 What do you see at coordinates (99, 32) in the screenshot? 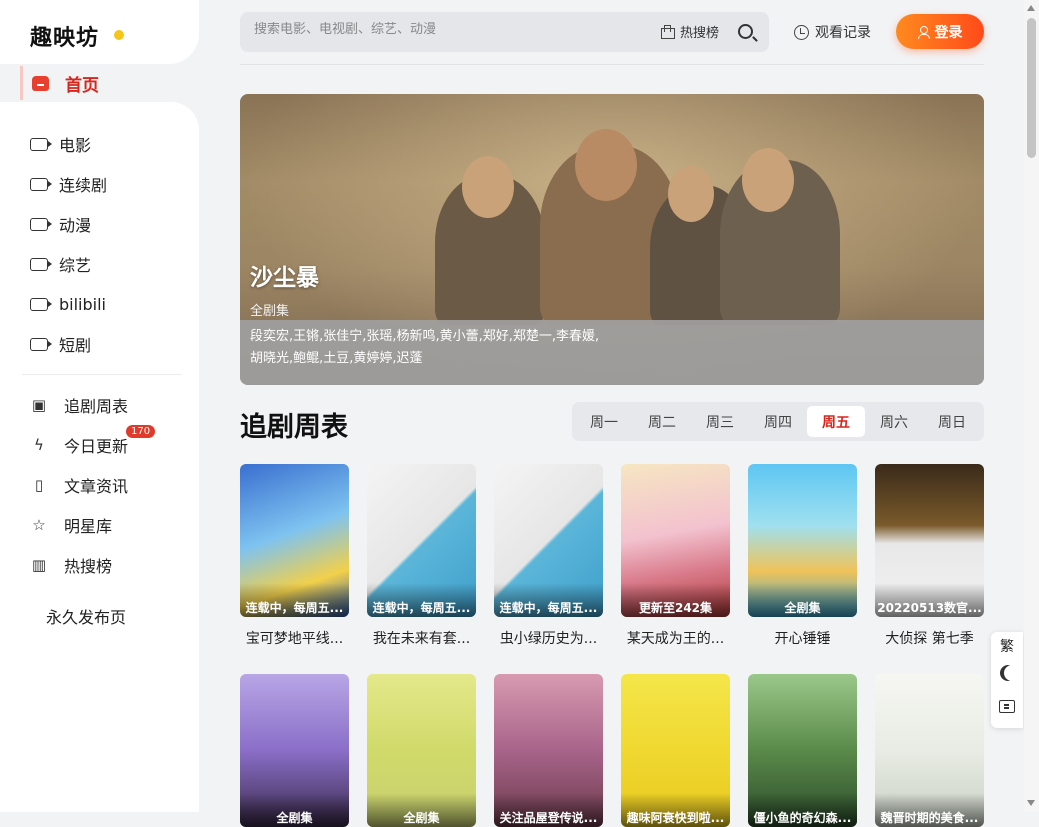
I see `logo-card: 趣映坊` at bounding box center [99, 32].